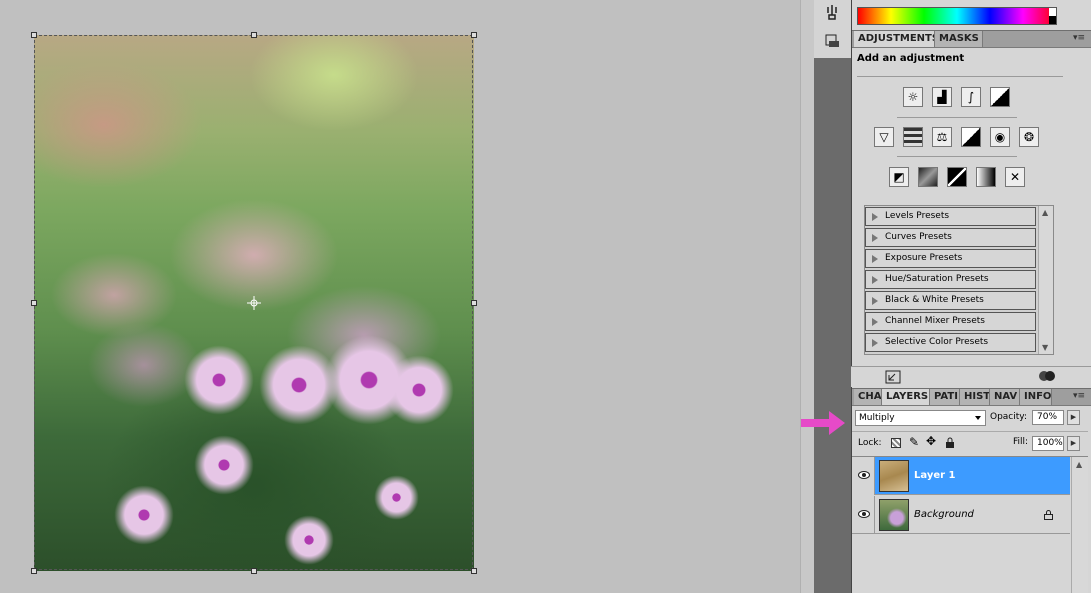 Image resolution: width=1091 pixels, height=593 pixels. Describe the element at coordinates (1073, 417) in the screenshot. I see `opacity-slider-button: ▶` at that location.